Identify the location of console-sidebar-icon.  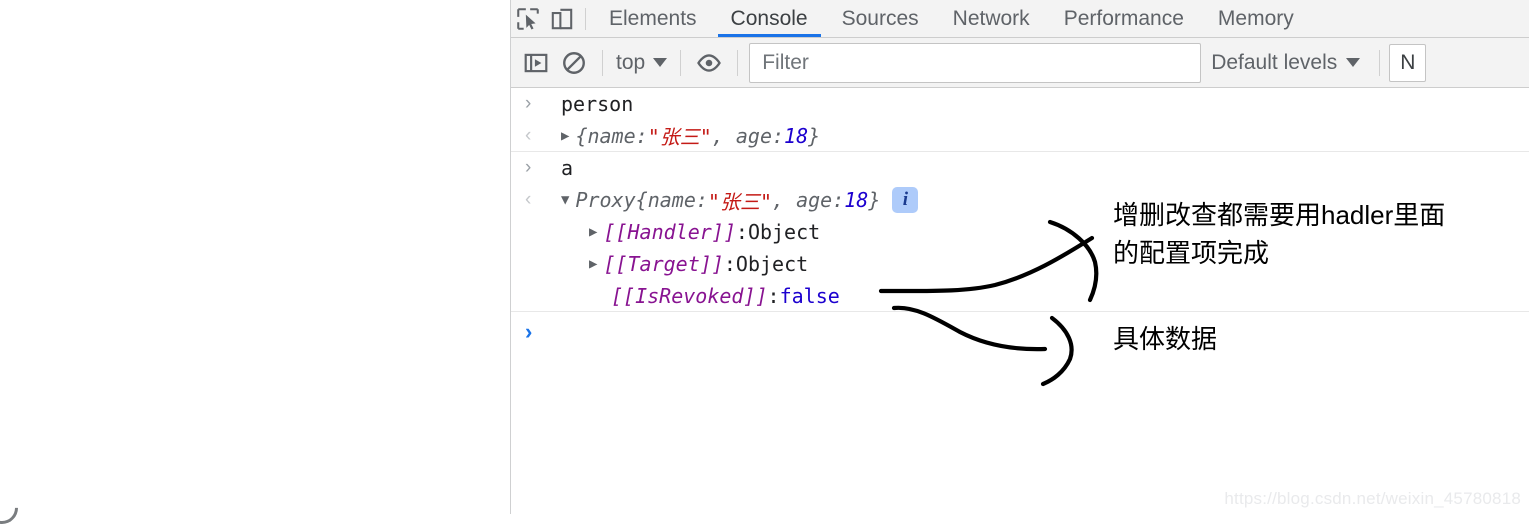
(536, 63).